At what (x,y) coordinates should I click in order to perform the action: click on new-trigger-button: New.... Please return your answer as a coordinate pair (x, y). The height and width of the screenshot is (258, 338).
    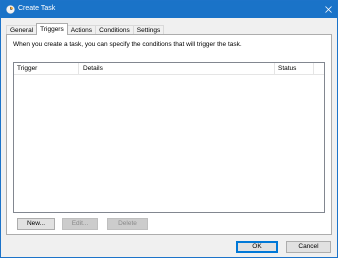
    Looking at the image, I should click on (36, 224).